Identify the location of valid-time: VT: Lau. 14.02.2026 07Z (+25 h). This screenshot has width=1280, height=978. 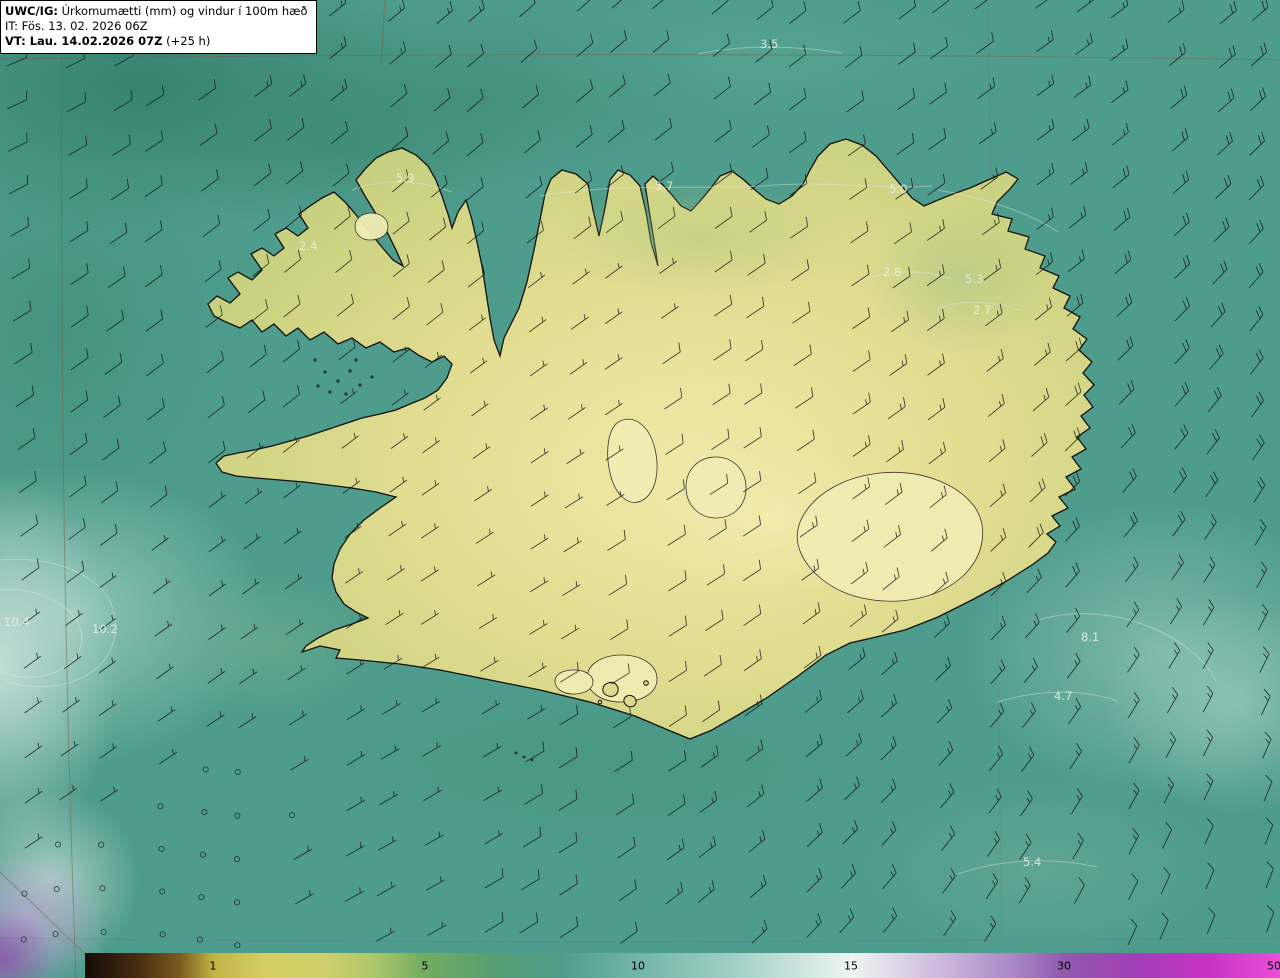
(108, 41).